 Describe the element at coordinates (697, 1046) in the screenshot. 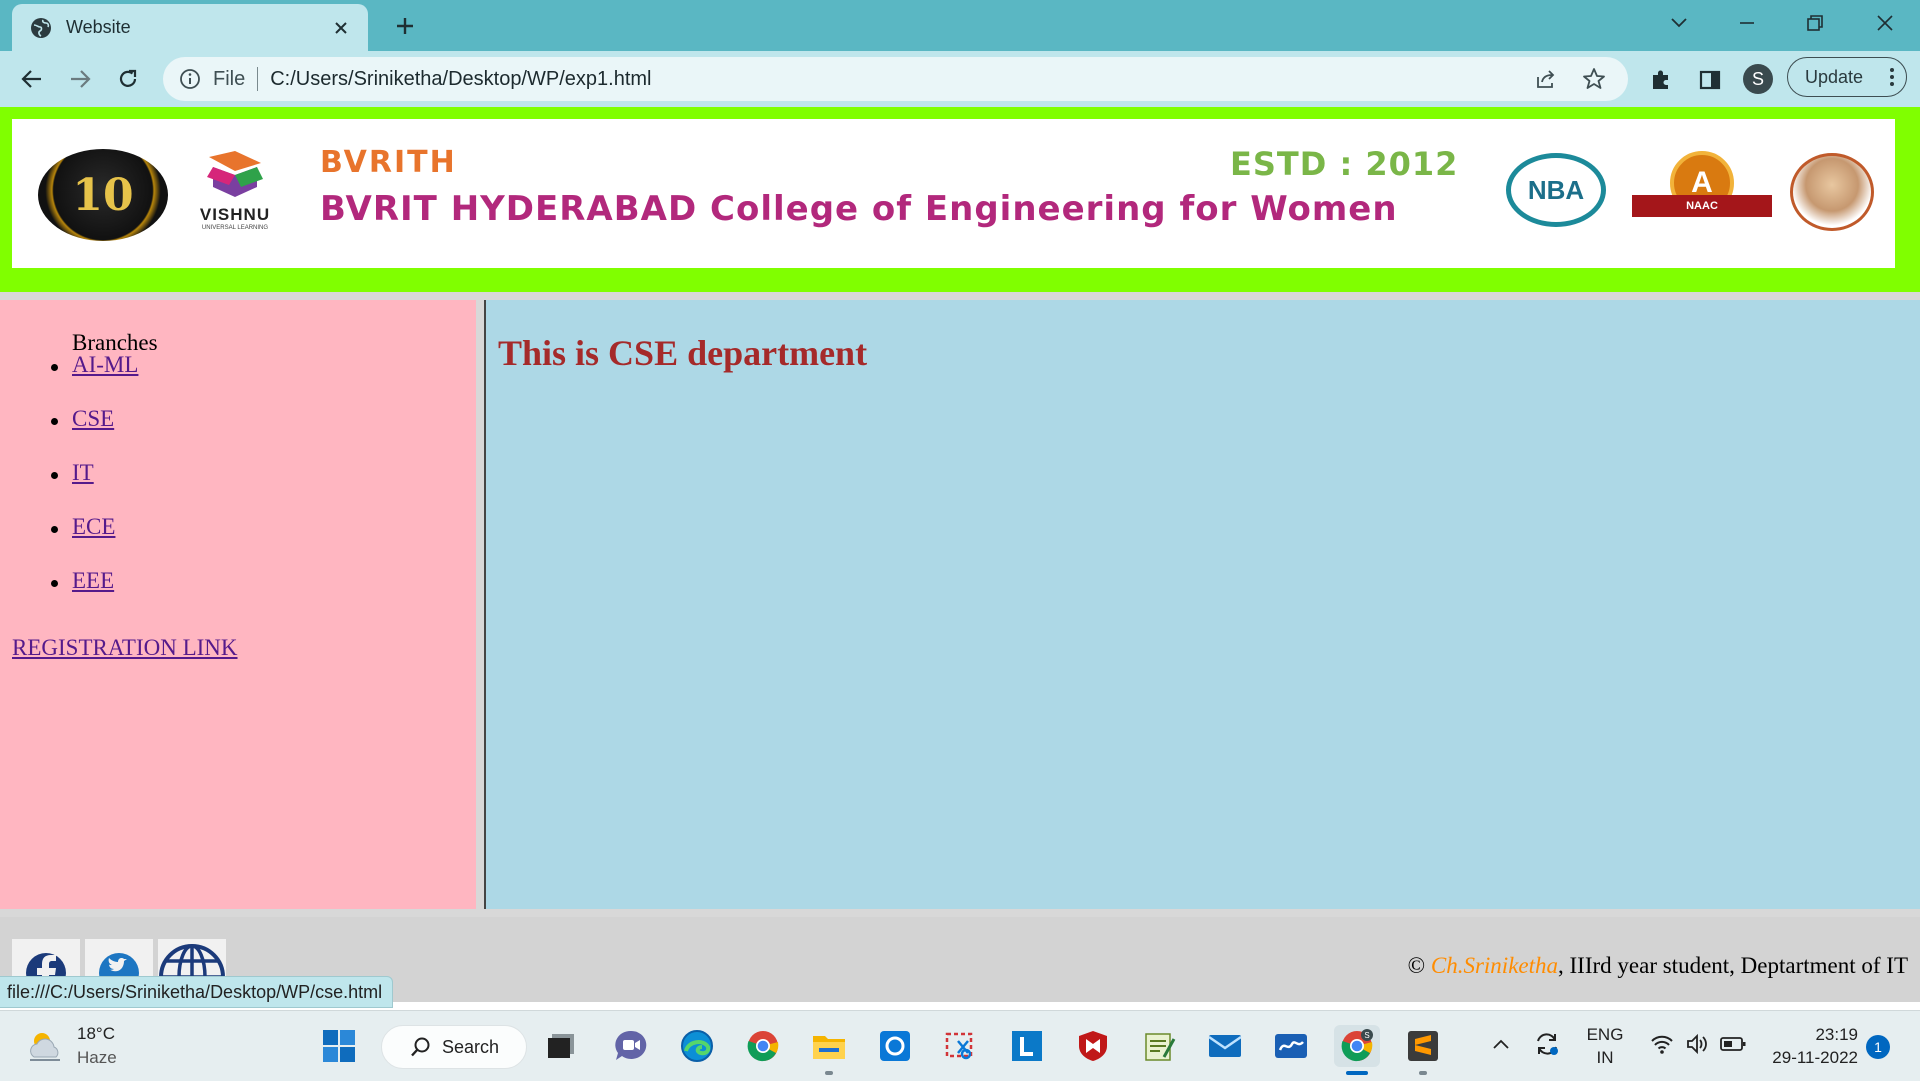

I see `edge-browser-icon` at that location.